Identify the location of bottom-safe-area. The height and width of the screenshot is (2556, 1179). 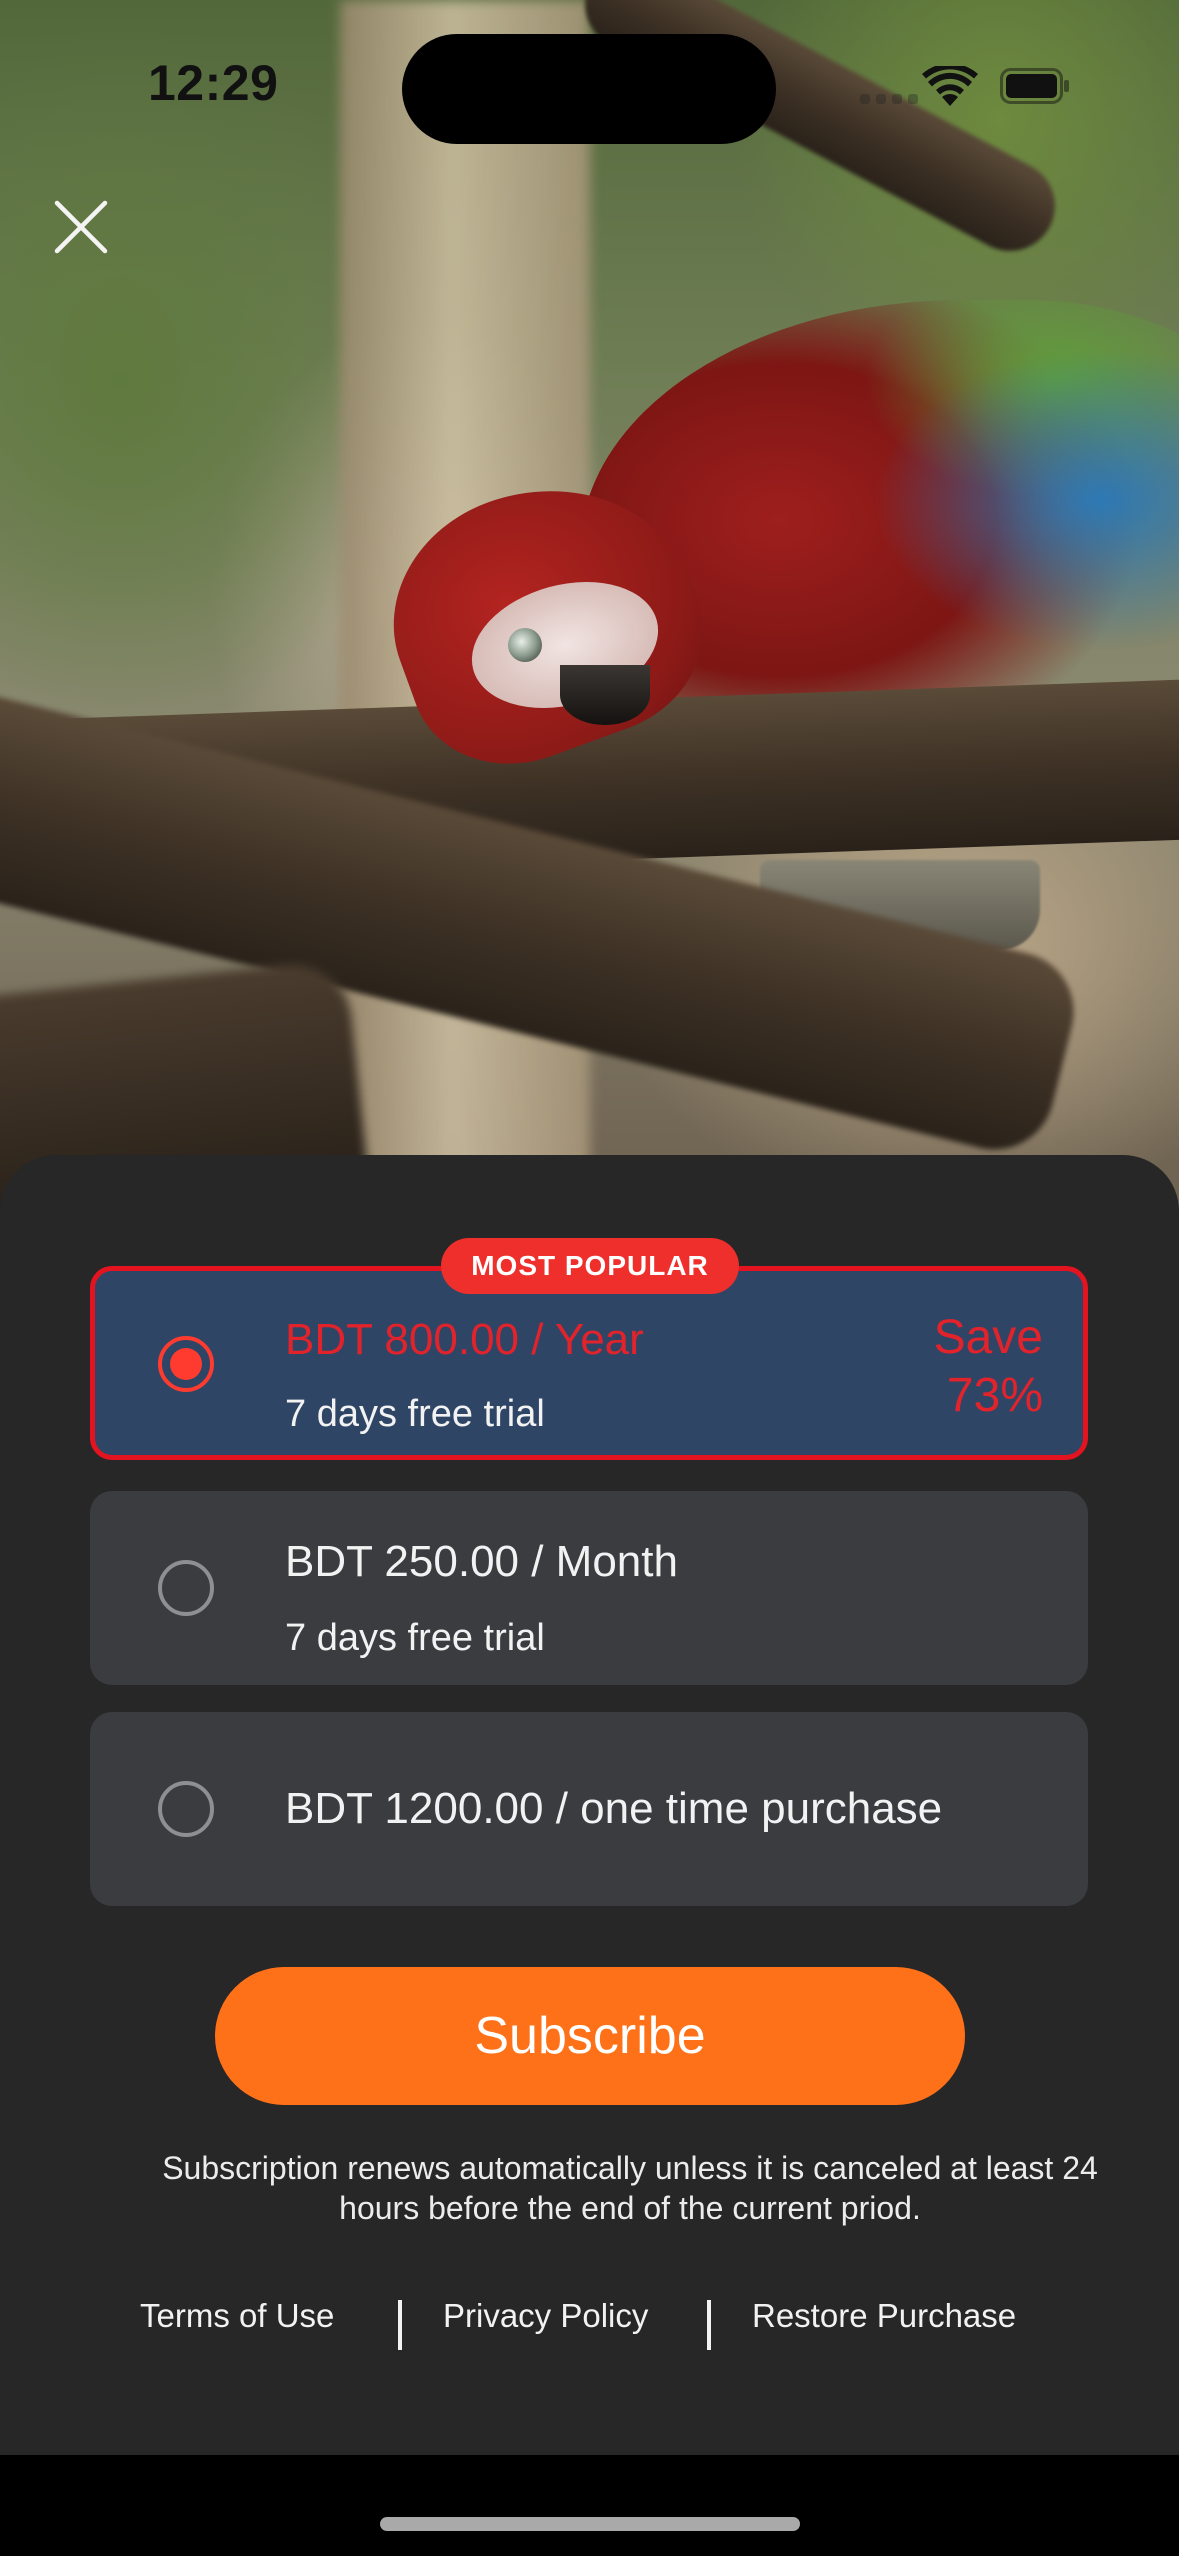
(589, 2505).